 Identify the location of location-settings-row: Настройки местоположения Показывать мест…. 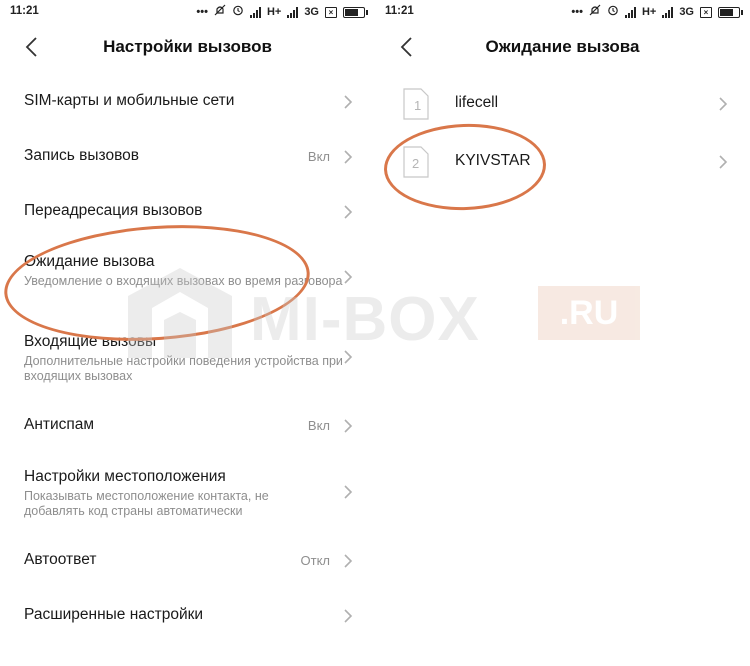
(187, 493).